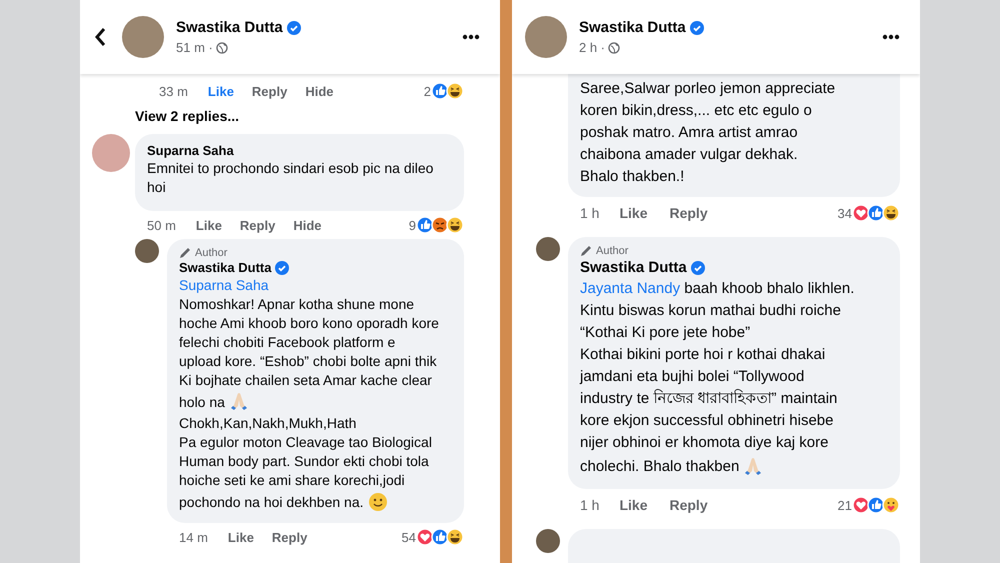 Image resolution: width=1000 pixels, height=563 pixels. Describe the element at coordinates (193, 537) in the screenshot. I see `comment-time: 14 m` at that location.